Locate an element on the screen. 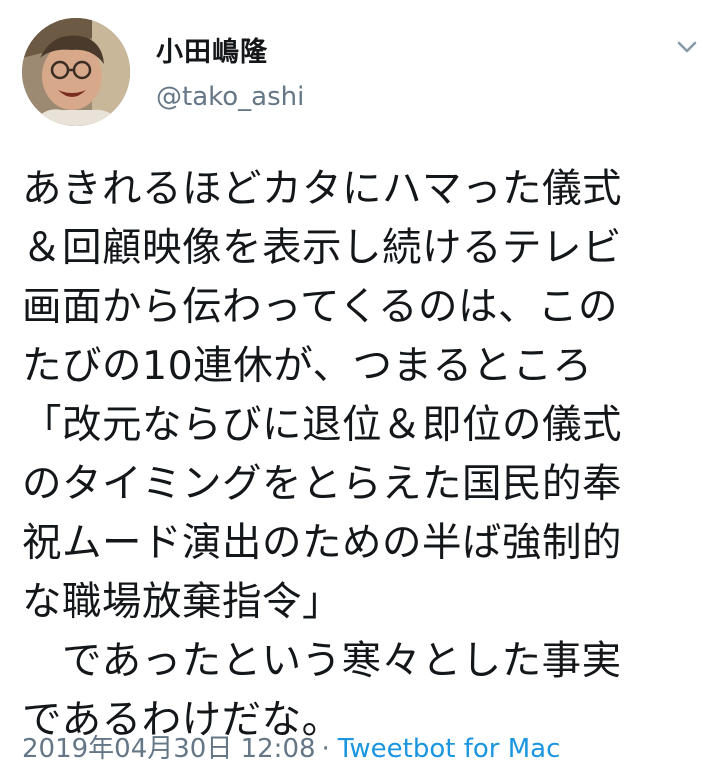  tweet-meta: 2019年04月30日 12:08 · Tweetbot for Mac is located at coordinates (291, 746).